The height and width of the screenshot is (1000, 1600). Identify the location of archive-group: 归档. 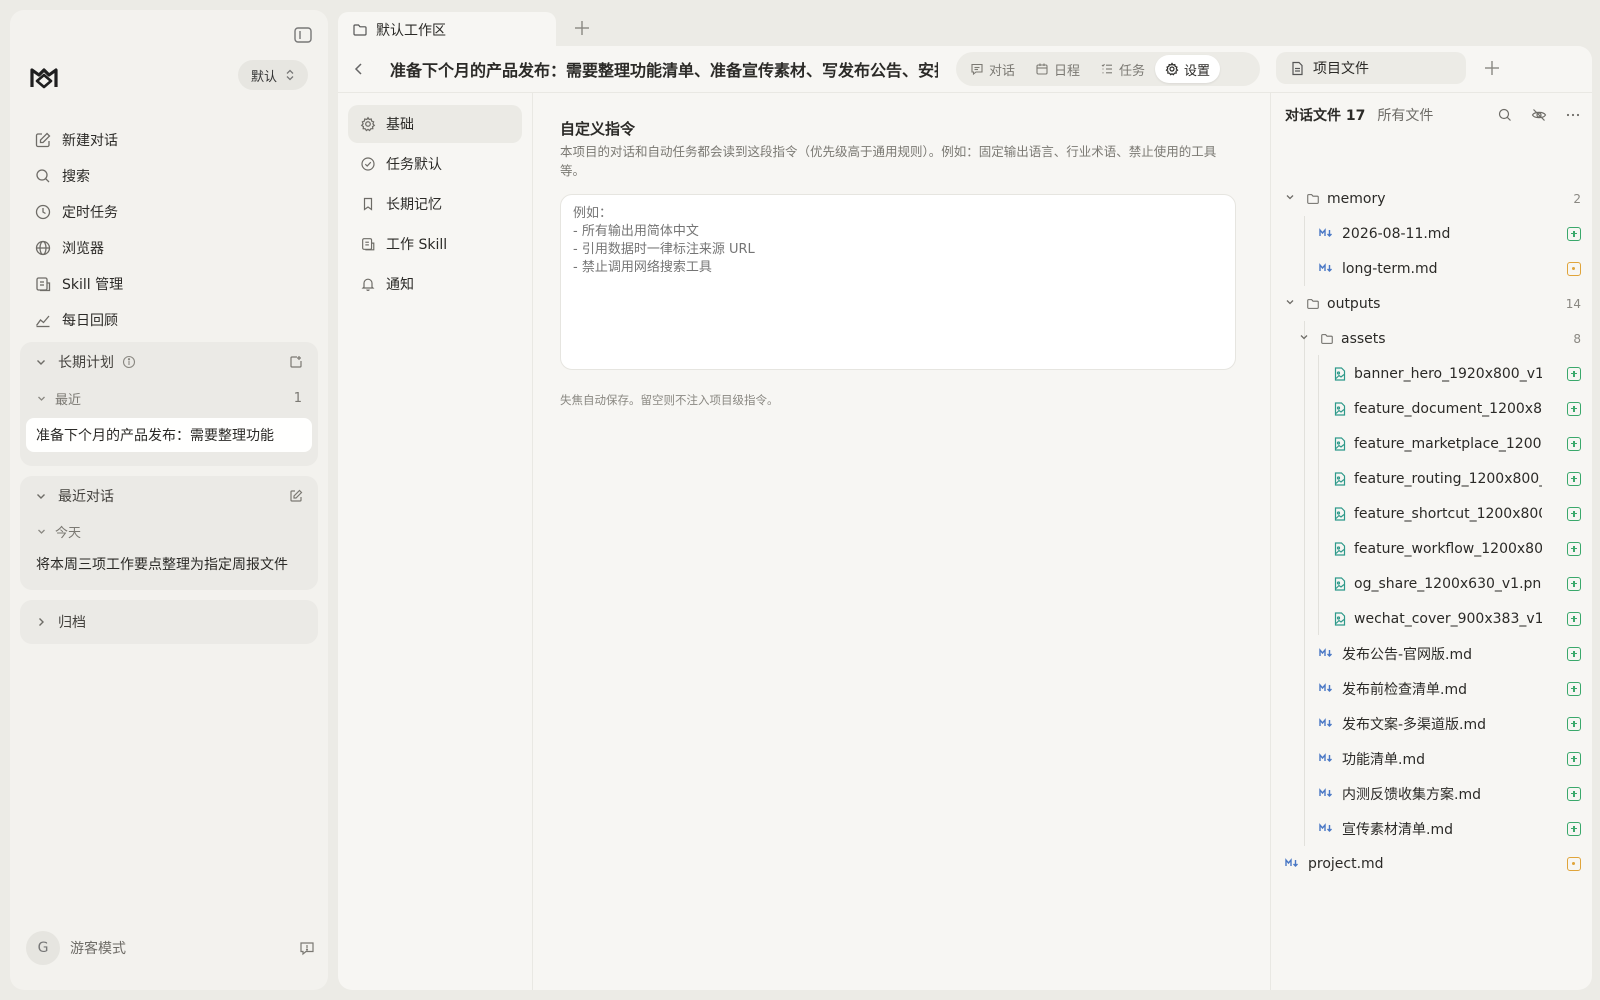
(169, 622).